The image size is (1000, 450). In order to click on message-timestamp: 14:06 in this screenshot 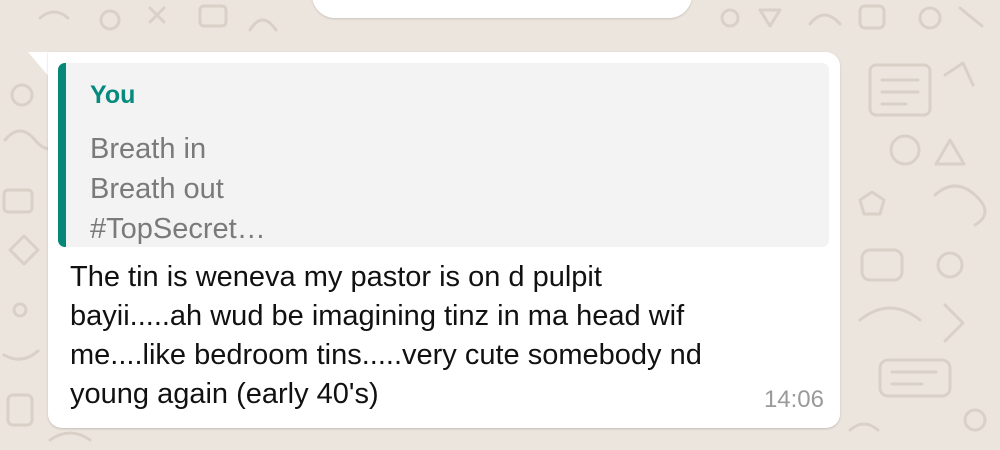, I will do `click(793, 399)`.